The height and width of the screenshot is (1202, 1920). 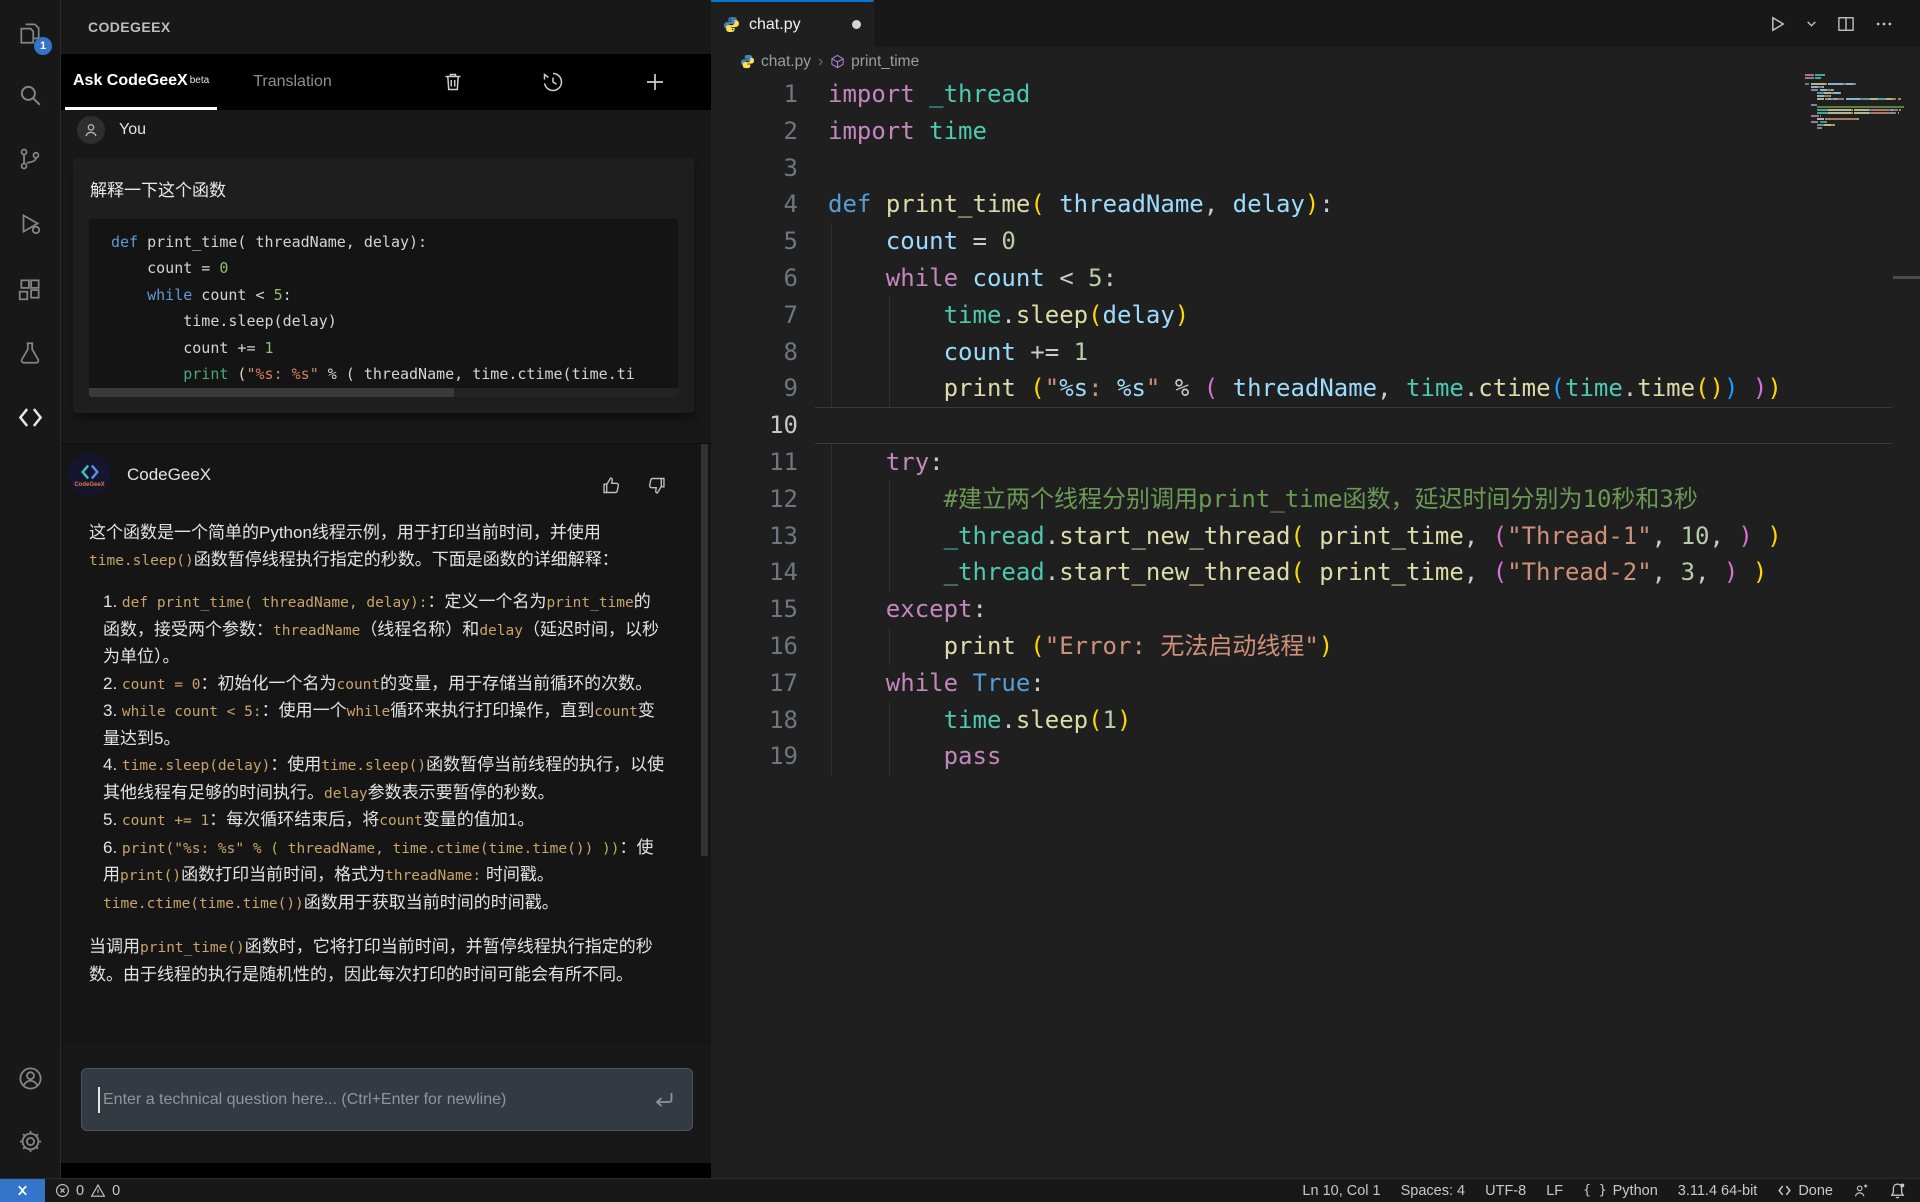 I want to click on remote-indicator, so click(x=22, y=1190).